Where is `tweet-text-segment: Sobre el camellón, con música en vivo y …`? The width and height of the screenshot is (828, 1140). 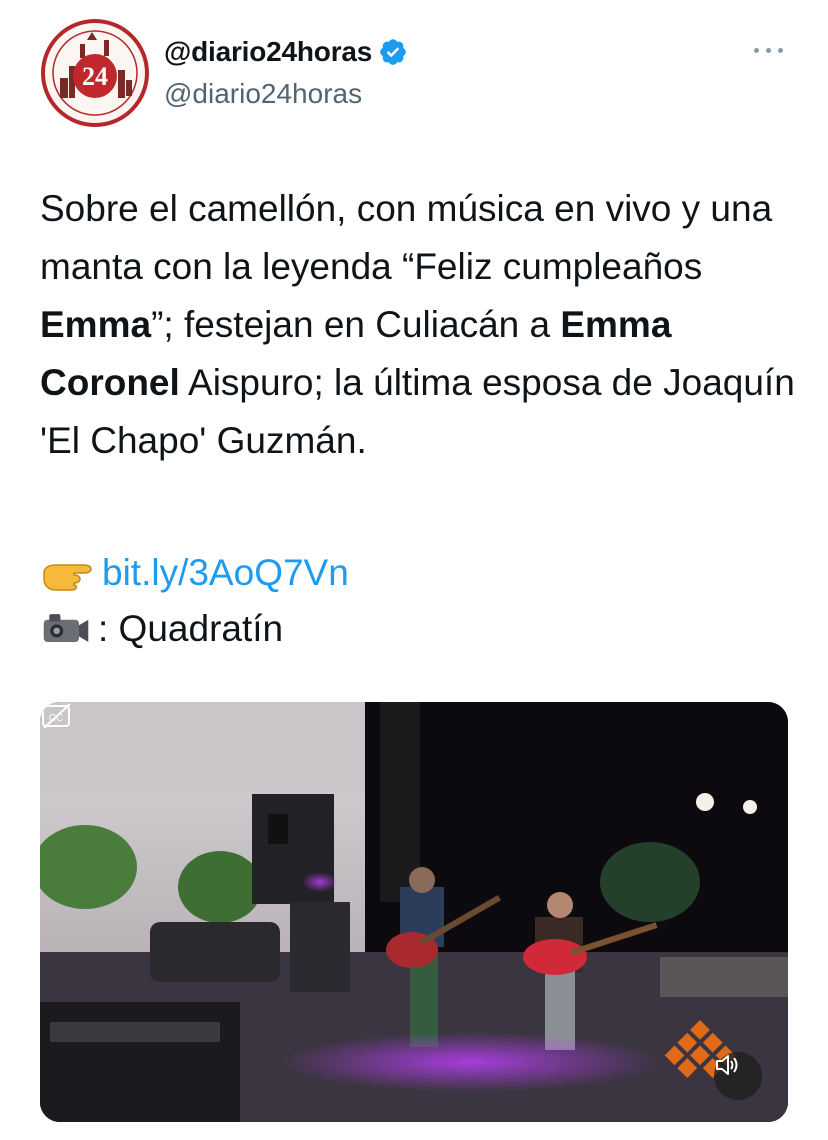 tweet-text-segment: Sobre el camellón, con música en vivo y … is located at coordinates (406, 237).